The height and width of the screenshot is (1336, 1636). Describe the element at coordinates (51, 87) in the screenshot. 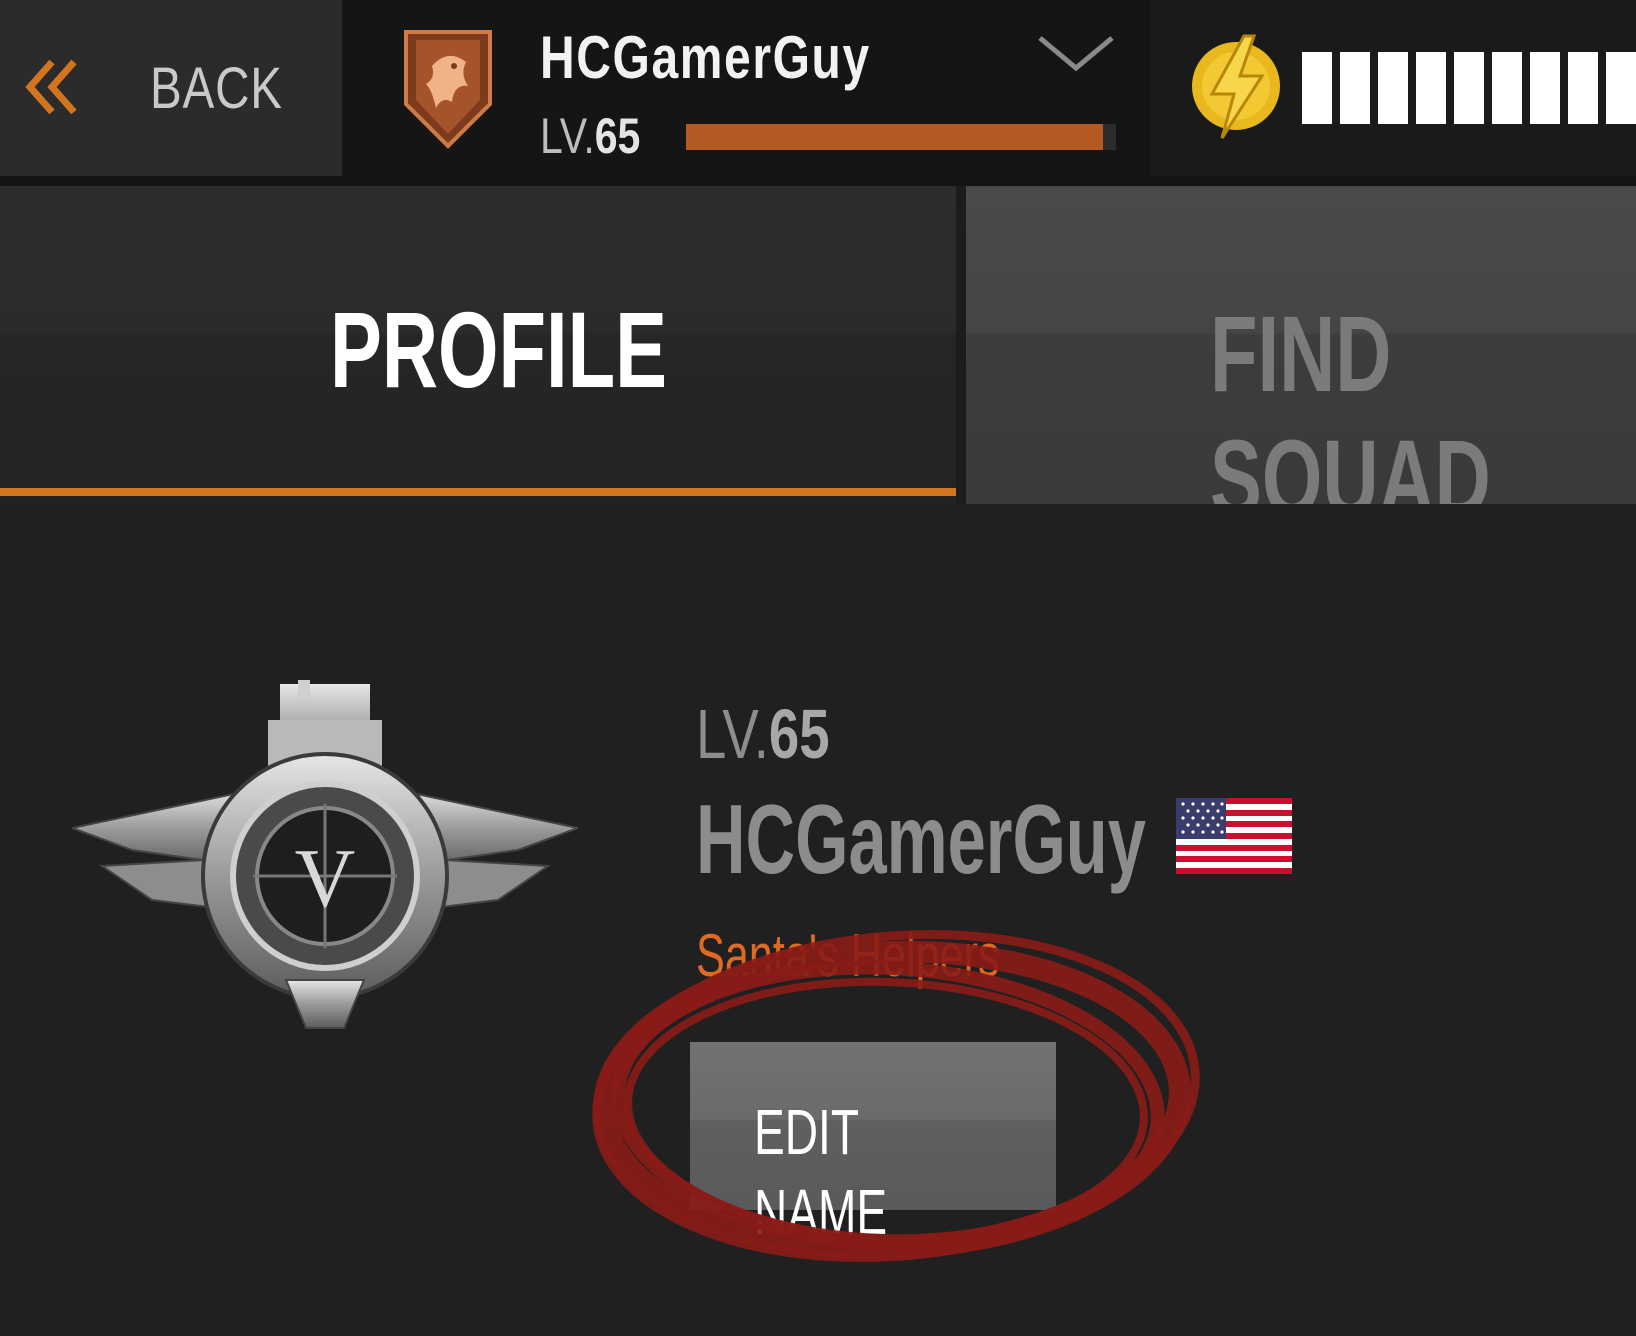

I see `double-chevron-left-icon` at that location.